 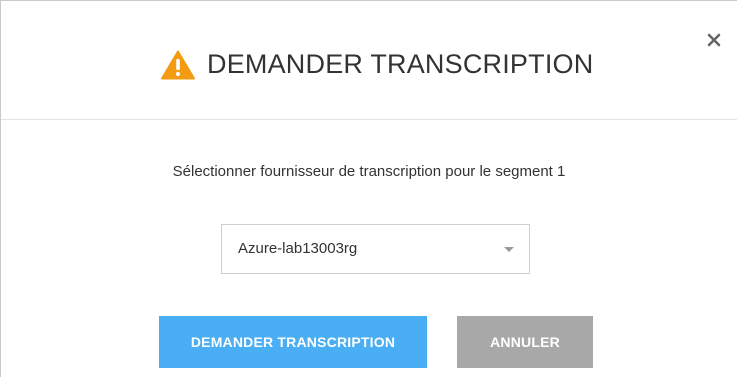 What do you see at coordinates (375, 249) in the screenshot?
I see `transcription-provider-select: Azure-lab13003rg` at bounding box center [375, 249].